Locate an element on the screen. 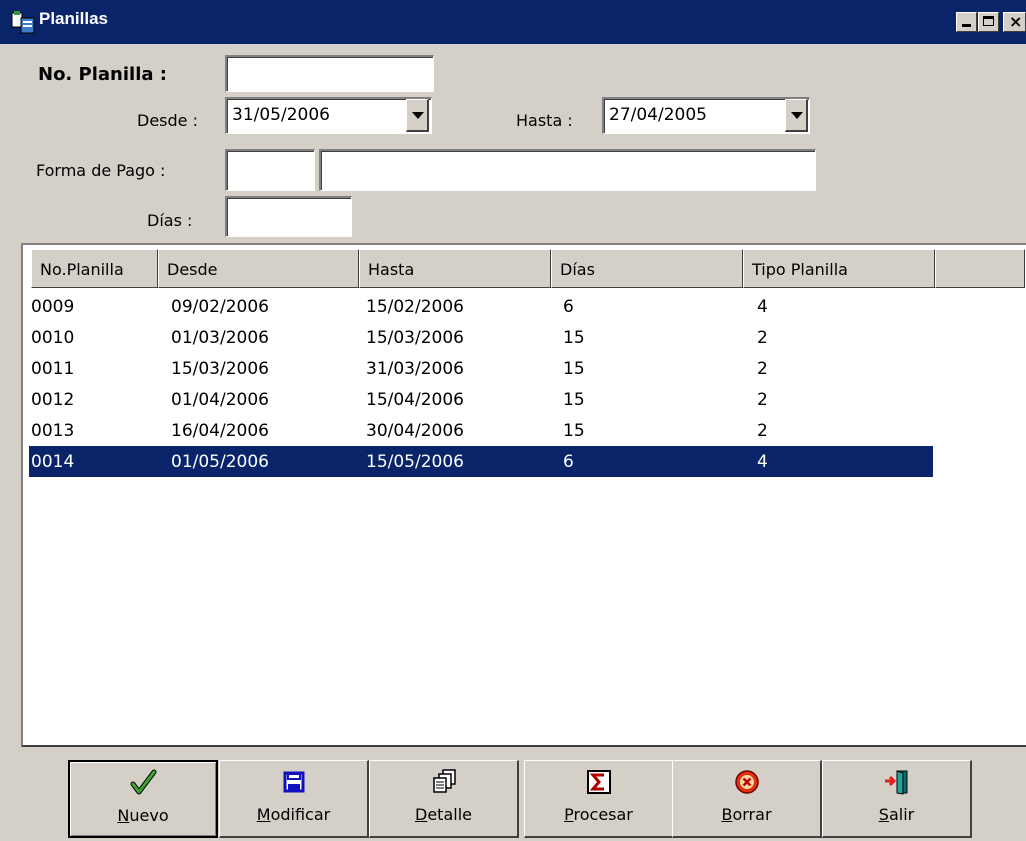 The width and height of the screenshot is (1026, 841). nuevo-button: Nuevo is located at coordinates (143, 799).